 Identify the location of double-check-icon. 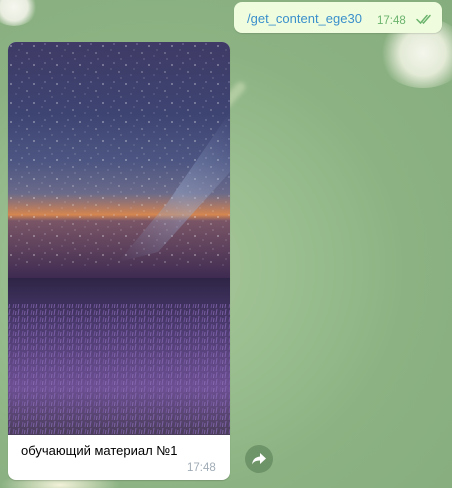
(423, 19).